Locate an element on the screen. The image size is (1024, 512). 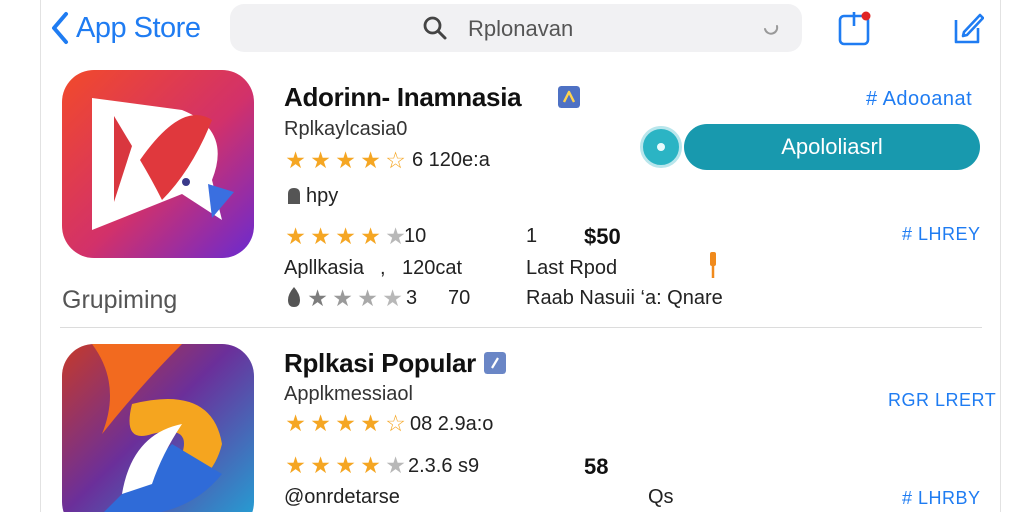
more-link: # LHRBY is located at coordinates (941, 498).